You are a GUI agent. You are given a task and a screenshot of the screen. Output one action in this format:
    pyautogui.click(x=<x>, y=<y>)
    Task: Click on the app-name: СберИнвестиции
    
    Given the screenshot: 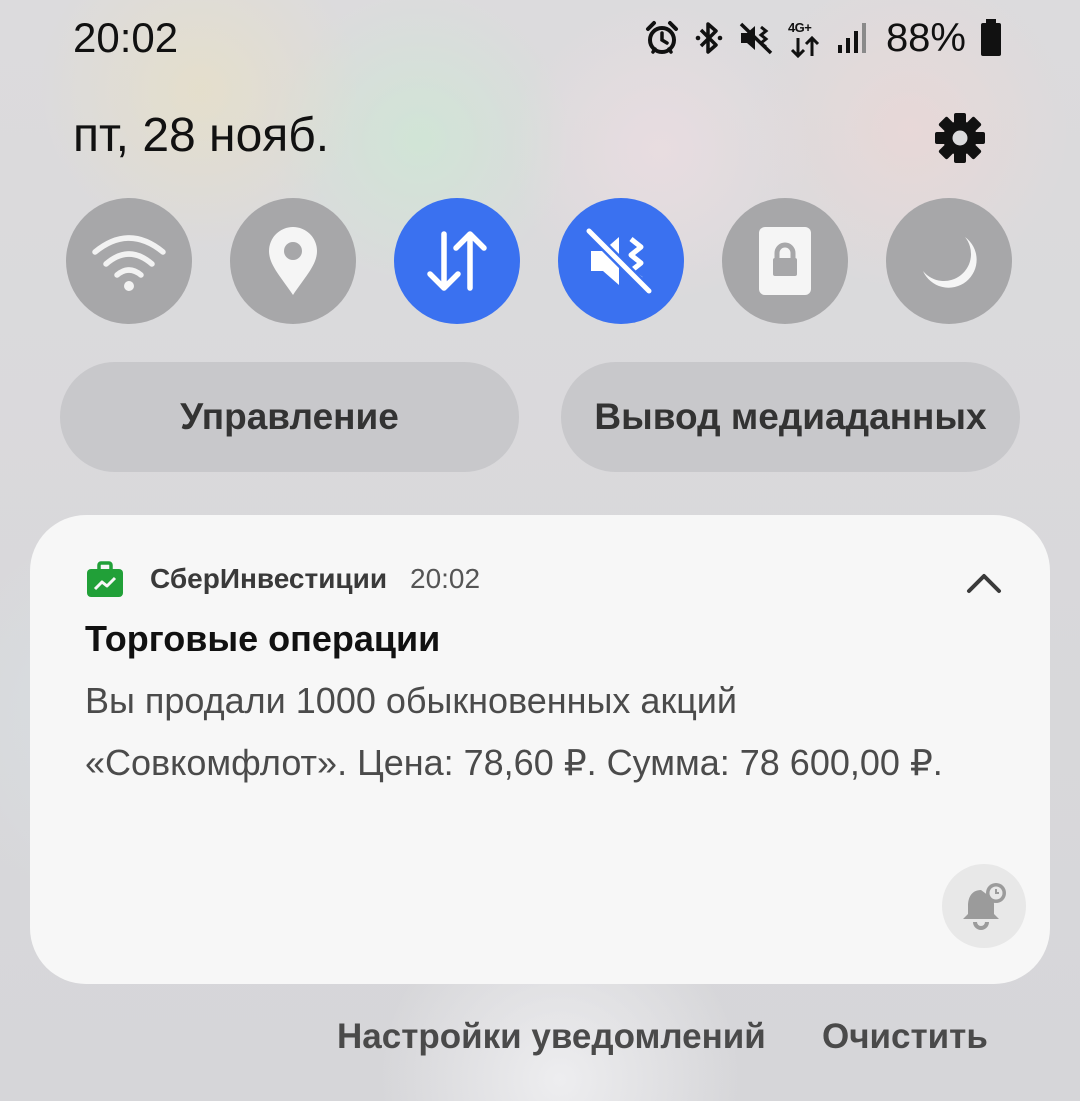 What is the action you would take?
    pyautogui.click(x=269, y=578)
    